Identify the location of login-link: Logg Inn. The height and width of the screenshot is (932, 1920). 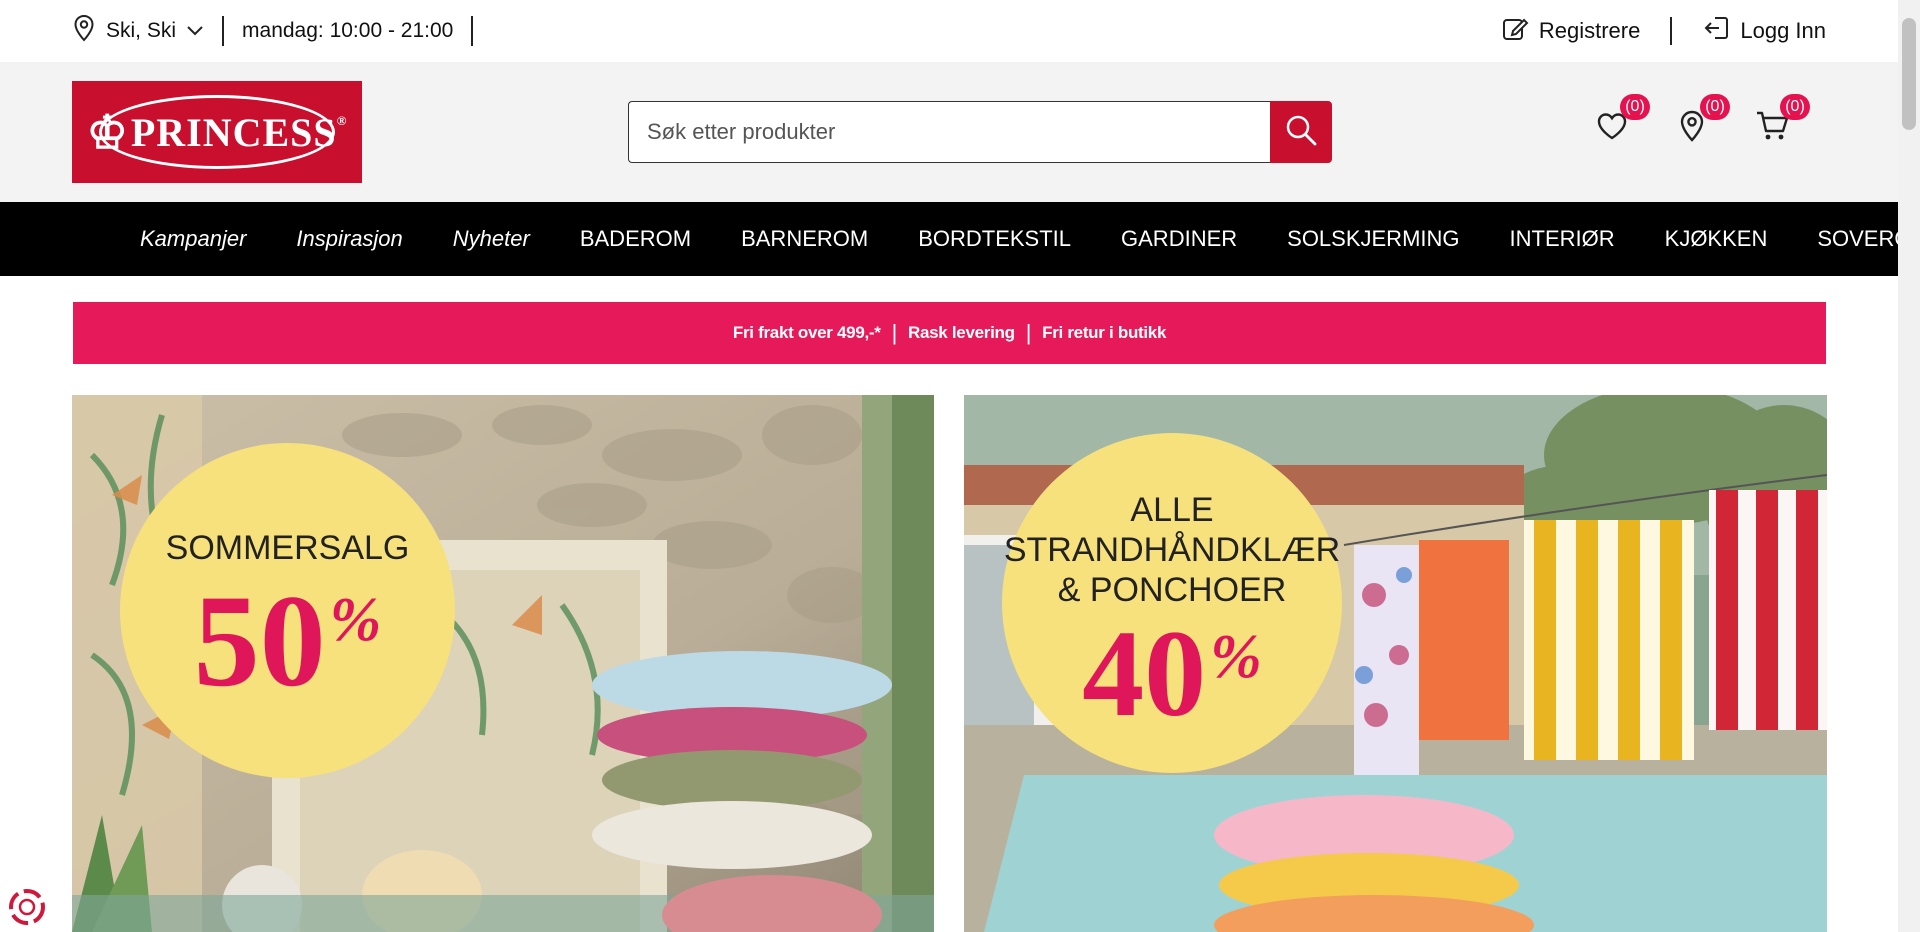
(1764, 31).